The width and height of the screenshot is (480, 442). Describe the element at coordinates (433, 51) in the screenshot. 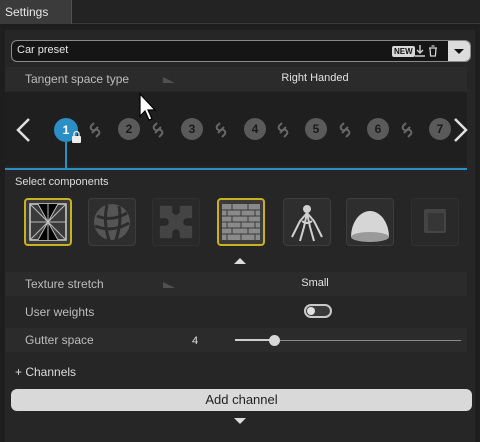

I see `trash-icon` at that location.